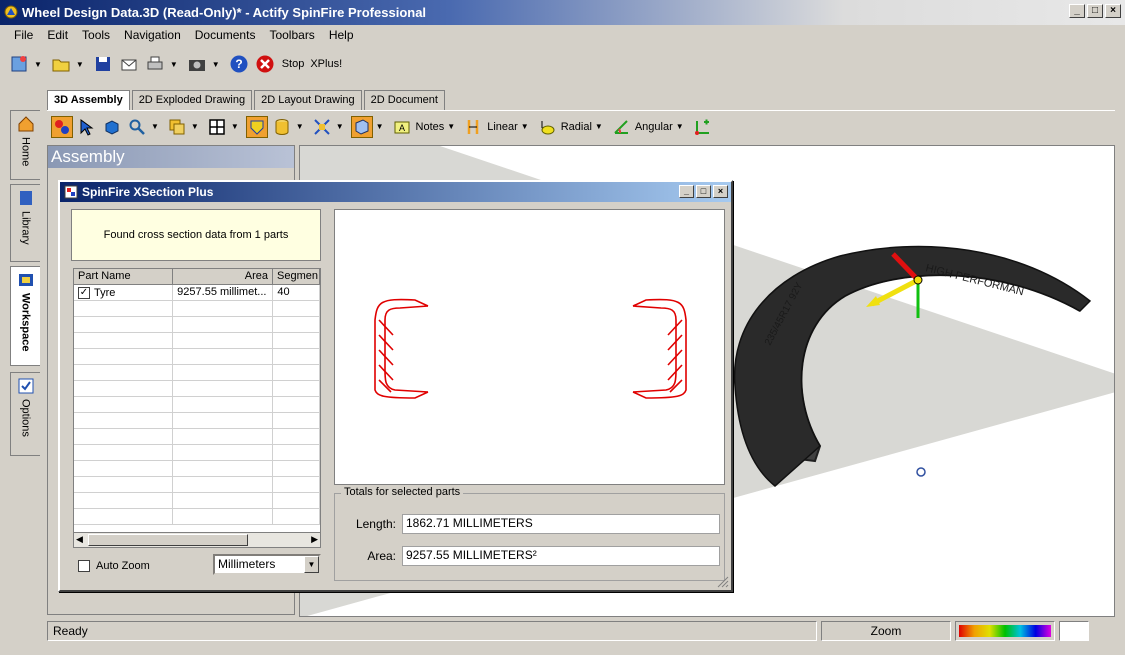 The image size is (1125, 655). Describe the element at coordinates (702, 127) in the screenshot. I see `axis-add-icon` at that location.